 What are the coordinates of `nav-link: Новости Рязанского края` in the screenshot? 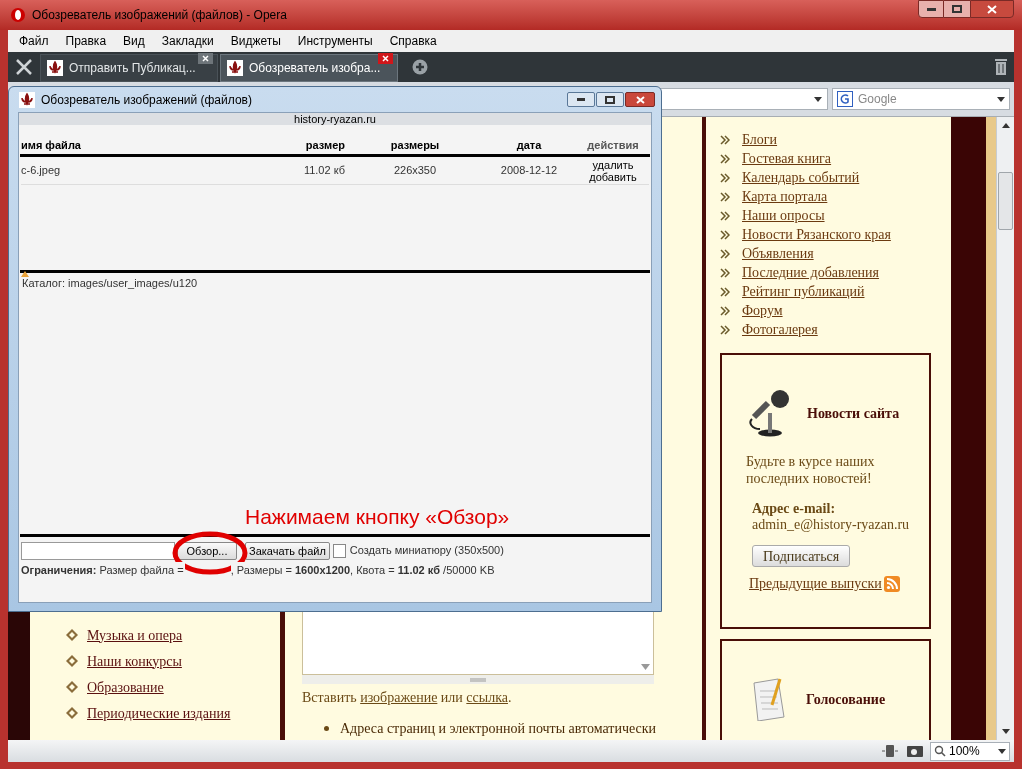 It's located at (816, 234).